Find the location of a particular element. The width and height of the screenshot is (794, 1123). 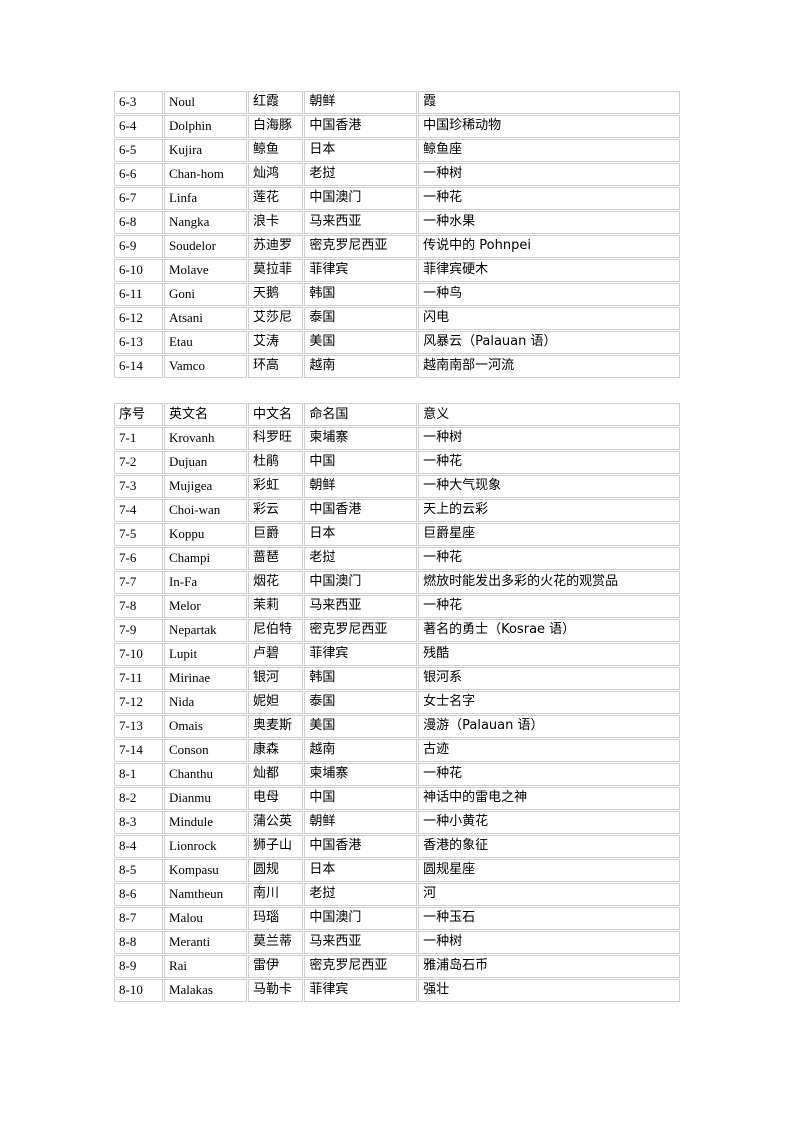

cell-english-name: Meranti is located at coordinates (205, 942).